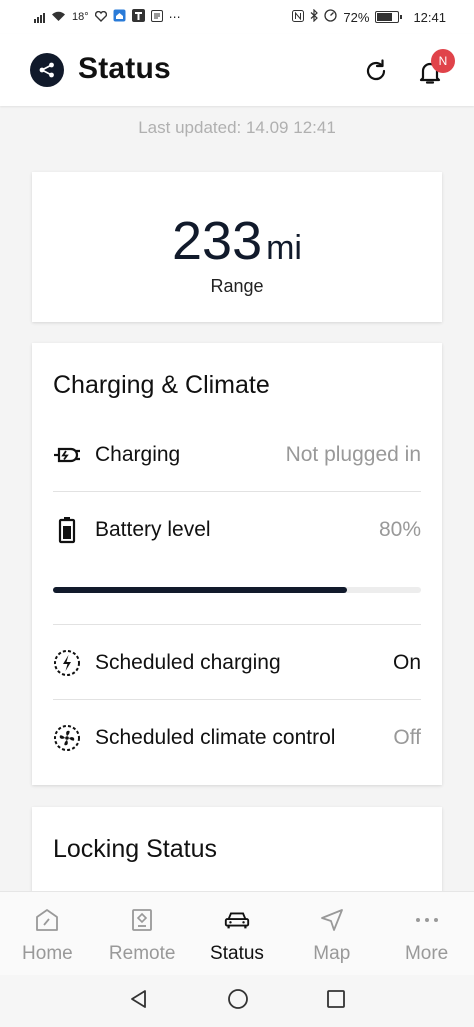 Image resolution: width=474 pixels, height=1027 pixels. What do you see at coordinates (138, 17) in the screenshot?
I see `t-app-icon` at bounding box center [138, 17].